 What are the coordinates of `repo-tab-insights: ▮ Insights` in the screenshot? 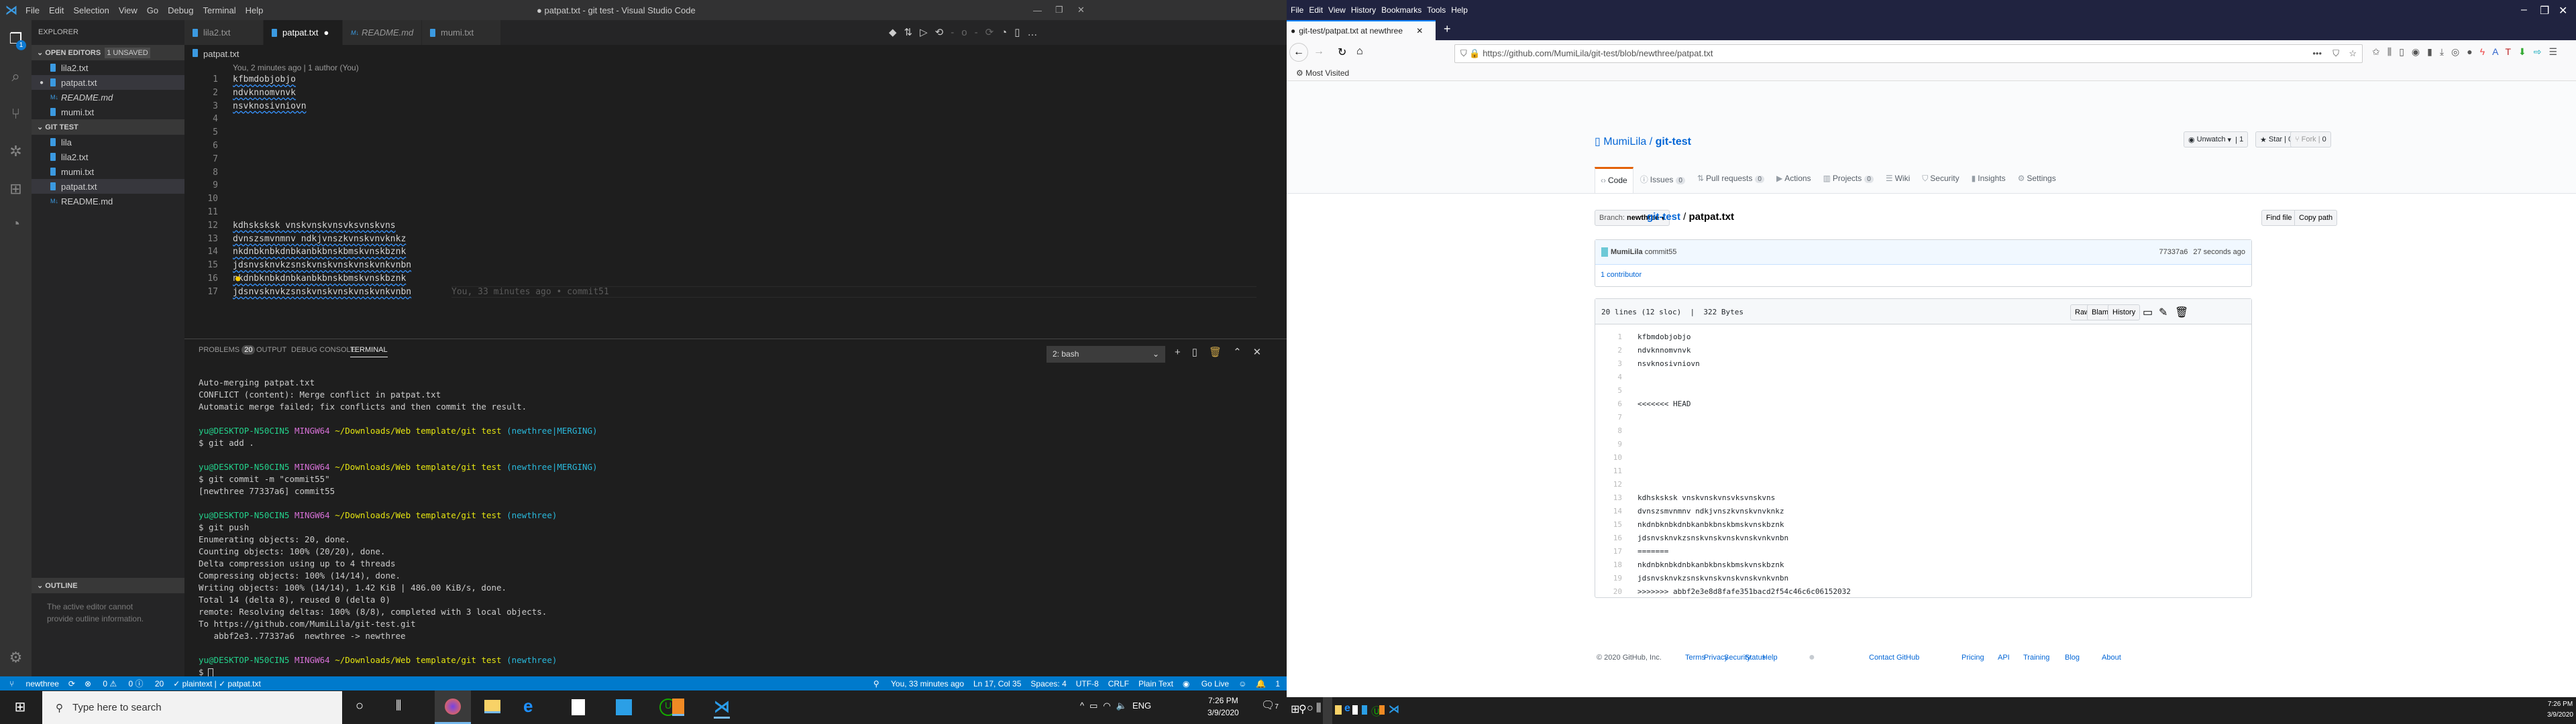 It's located at (1988, 180).